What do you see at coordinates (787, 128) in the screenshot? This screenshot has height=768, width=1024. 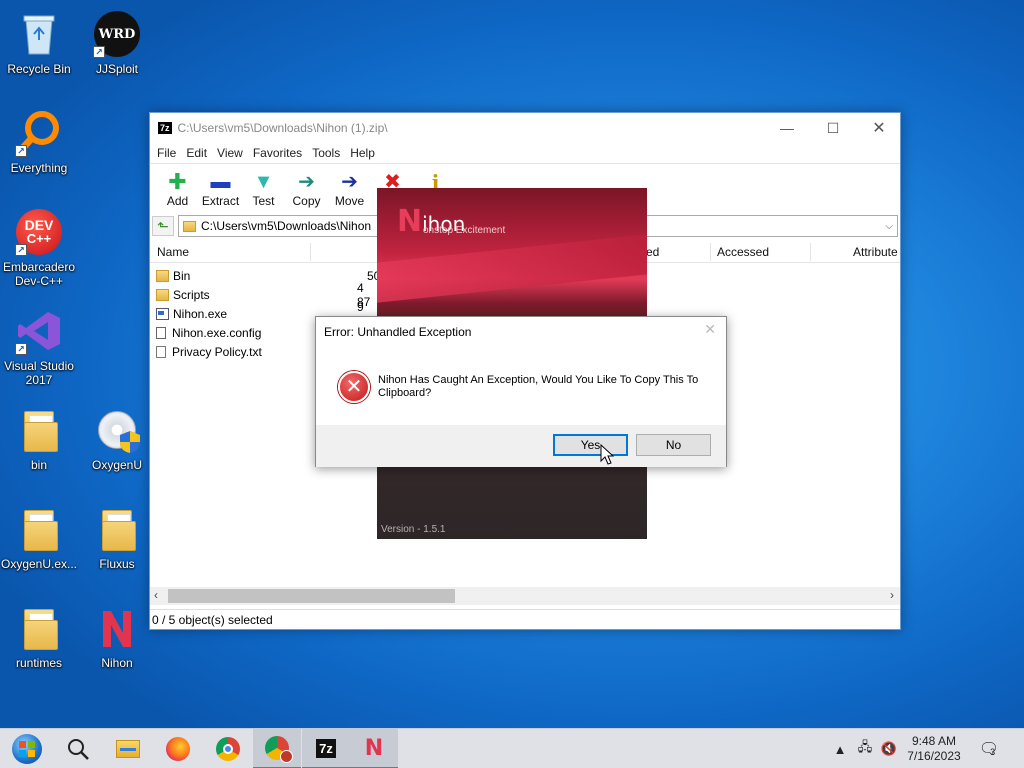 I see `minimize-button: —` at bounding box center [787, 128].